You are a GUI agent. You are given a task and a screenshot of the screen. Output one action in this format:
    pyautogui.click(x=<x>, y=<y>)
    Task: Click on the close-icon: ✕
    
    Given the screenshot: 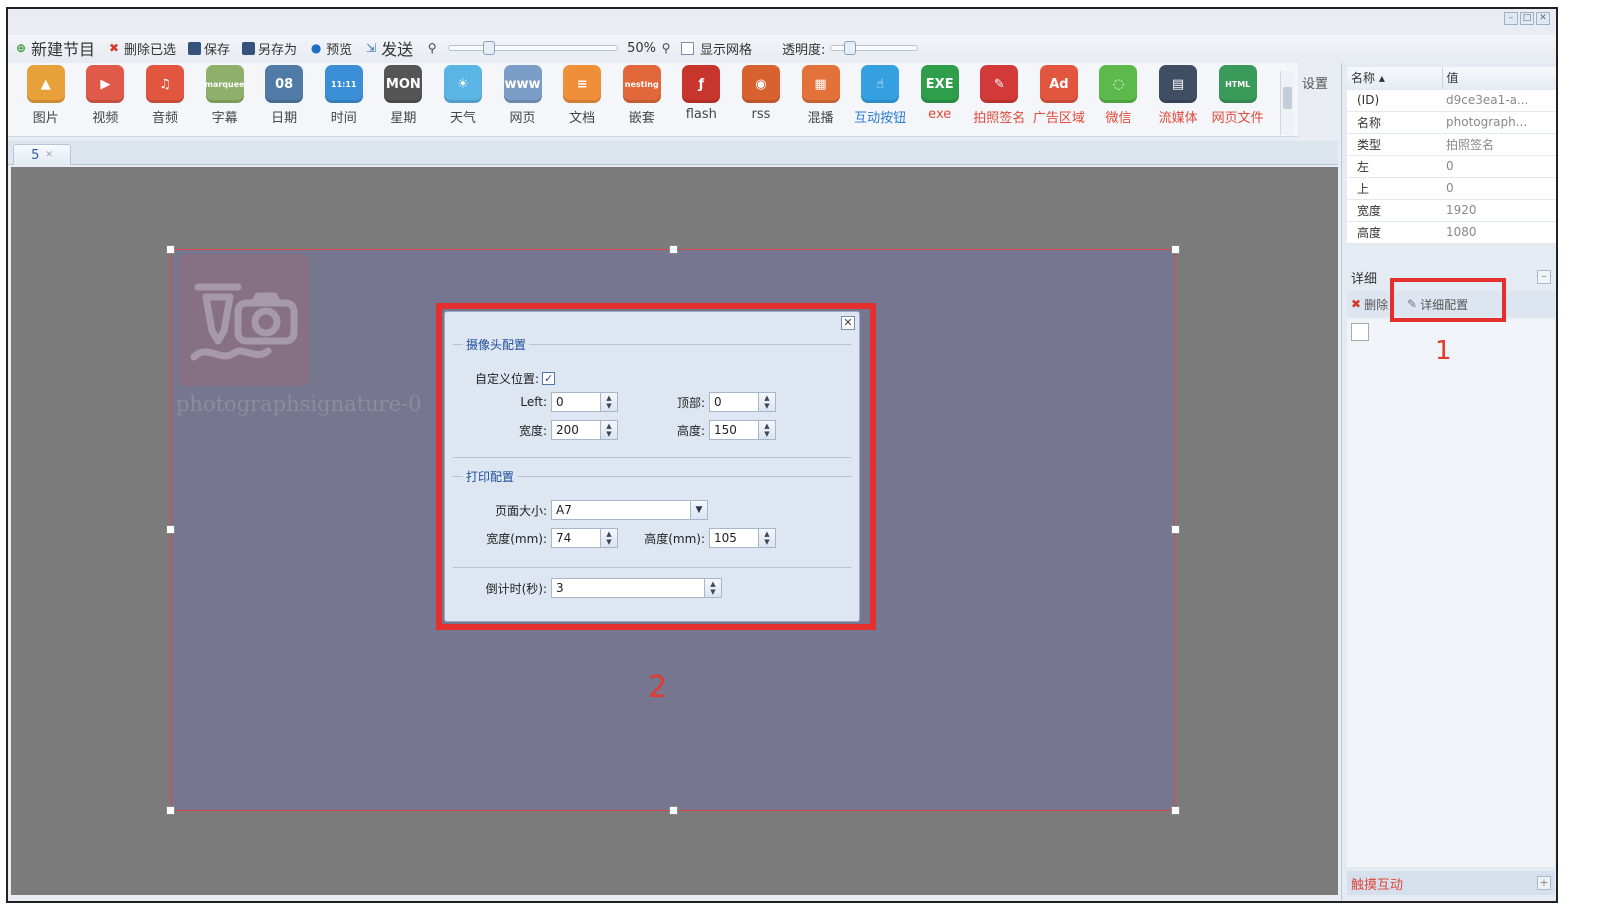 What is the action you would take?
    pyautogui.click(x=848, y=323)
    